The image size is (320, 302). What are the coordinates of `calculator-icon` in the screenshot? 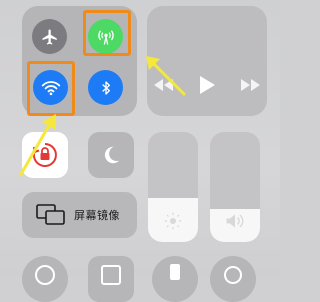 It's located at (111, 275).